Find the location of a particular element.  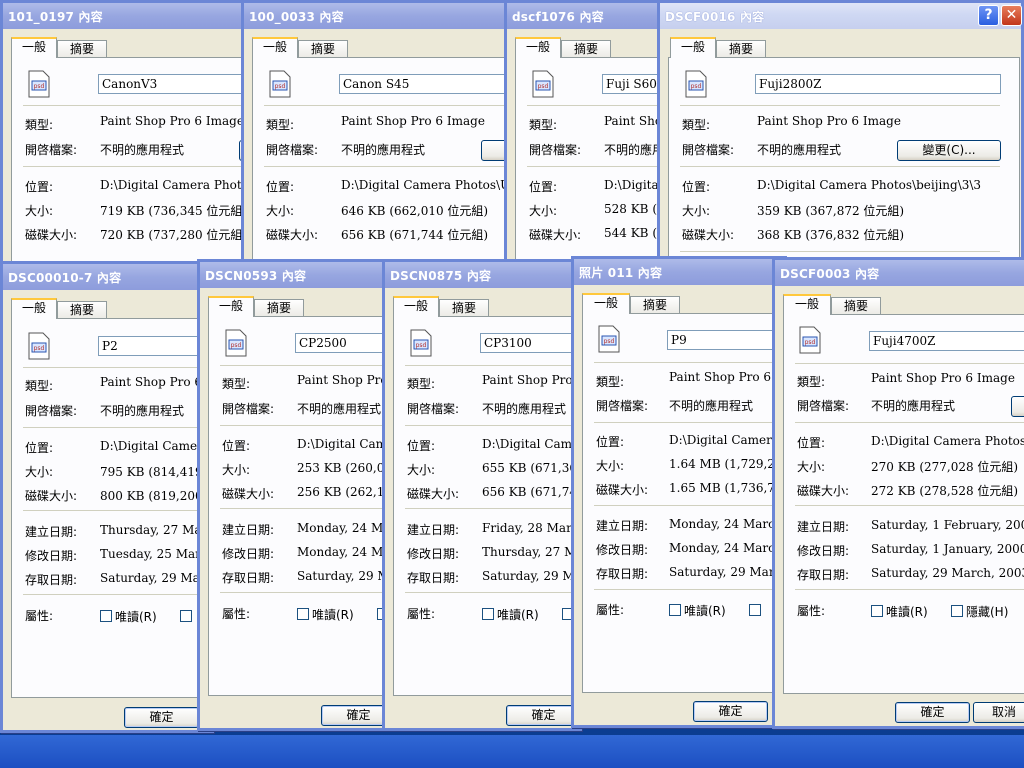

title-bar: 101_0197 內容 is located at coordinates (126, 16).